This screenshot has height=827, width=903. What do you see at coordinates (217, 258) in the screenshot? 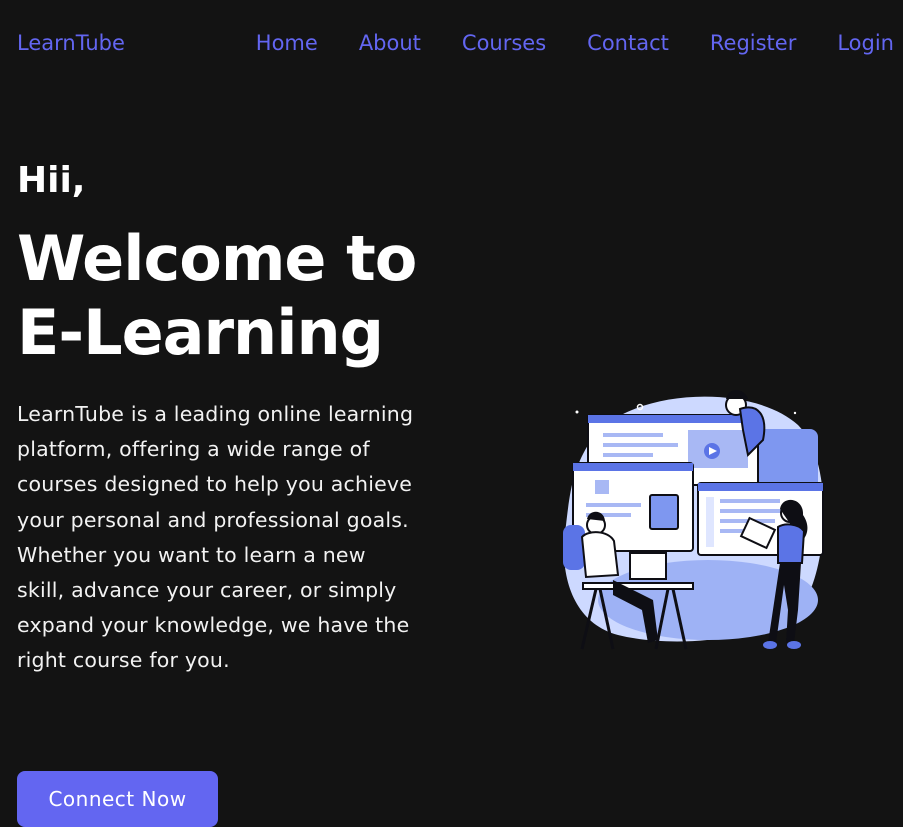
I see `headline-line-1: Welcome to` at bounding box center [217, 258].